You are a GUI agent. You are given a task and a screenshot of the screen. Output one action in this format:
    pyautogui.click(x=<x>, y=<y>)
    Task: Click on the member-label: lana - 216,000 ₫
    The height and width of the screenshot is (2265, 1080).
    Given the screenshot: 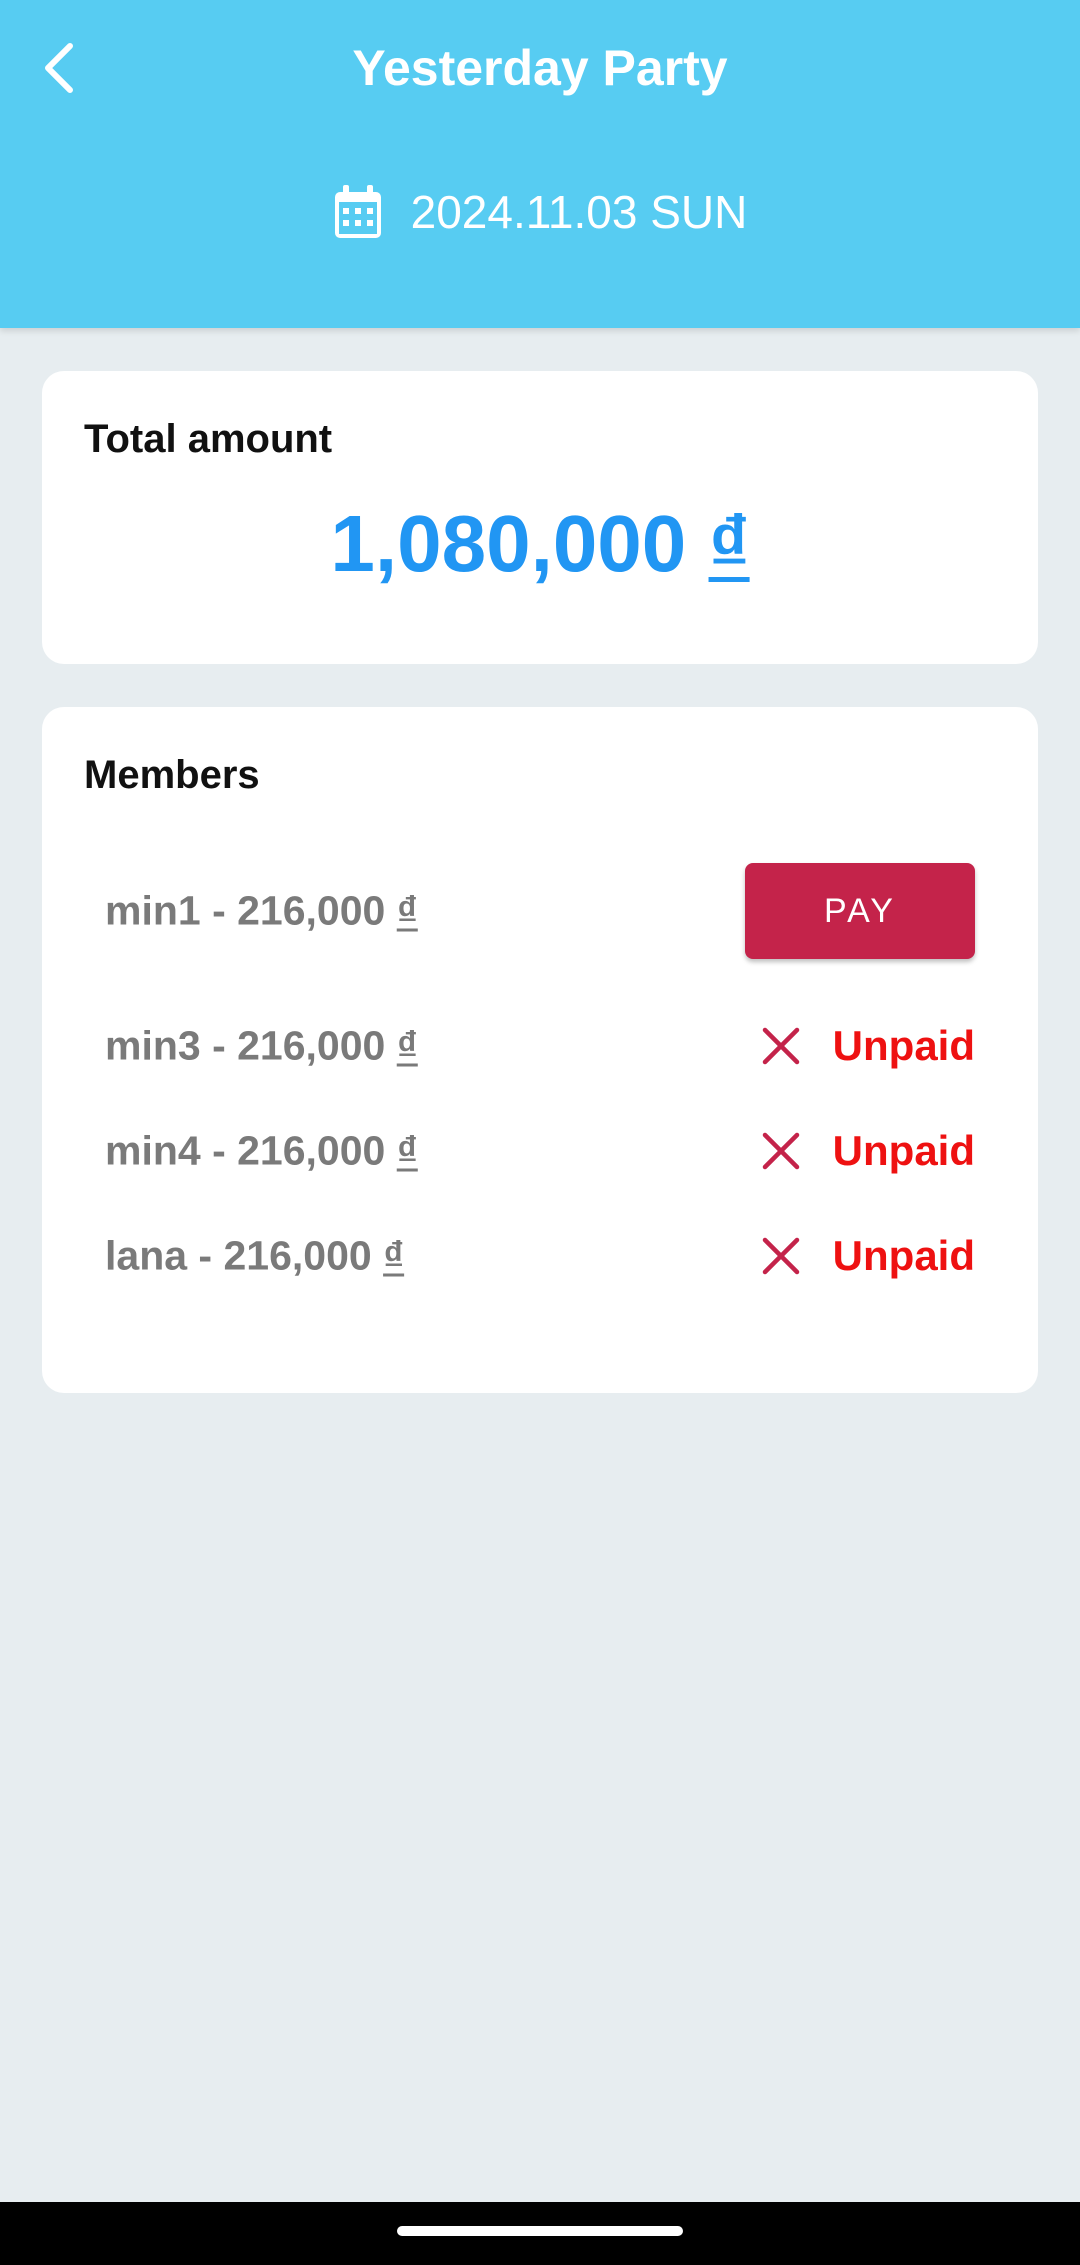 What is the action you would take?
    pyautogui.click(x=254, y=1256)
    